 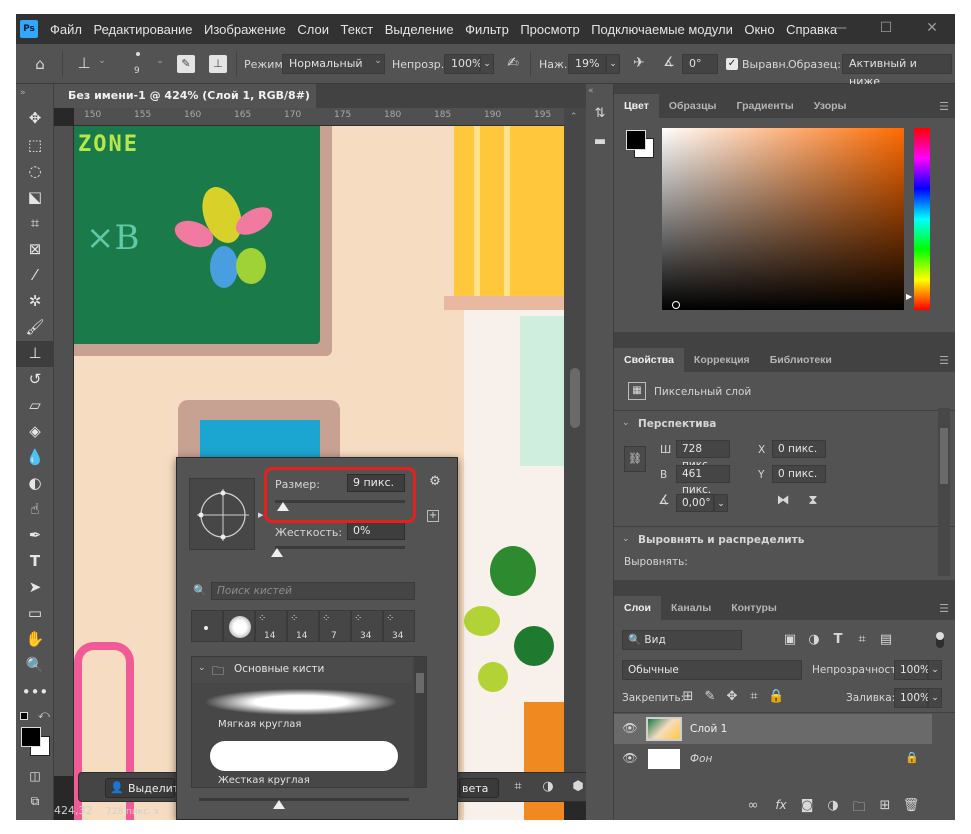 What do you see at coordinates (35, 510) in the screenshot?
I see `smudge-tool-icon: ☝` at bounding box center [35, 510].